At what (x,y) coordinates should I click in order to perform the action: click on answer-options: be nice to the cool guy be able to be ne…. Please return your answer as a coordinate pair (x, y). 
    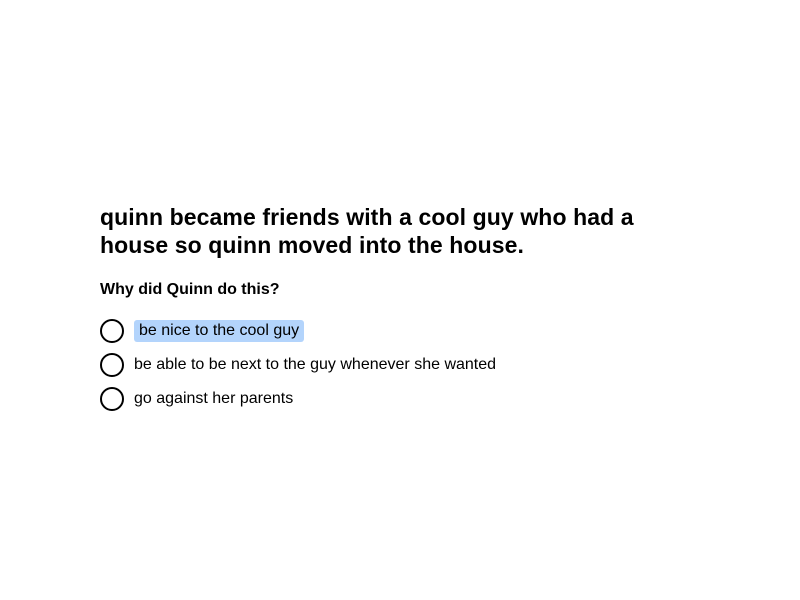
    Looking at the image, I should click on (400, 365).